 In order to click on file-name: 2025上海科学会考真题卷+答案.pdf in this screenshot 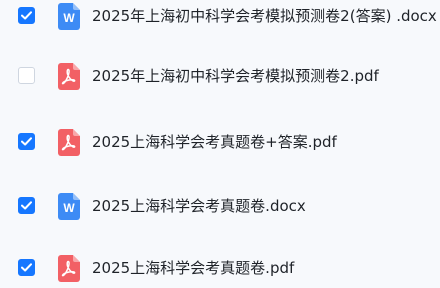, I will do `click(214, 142)`.